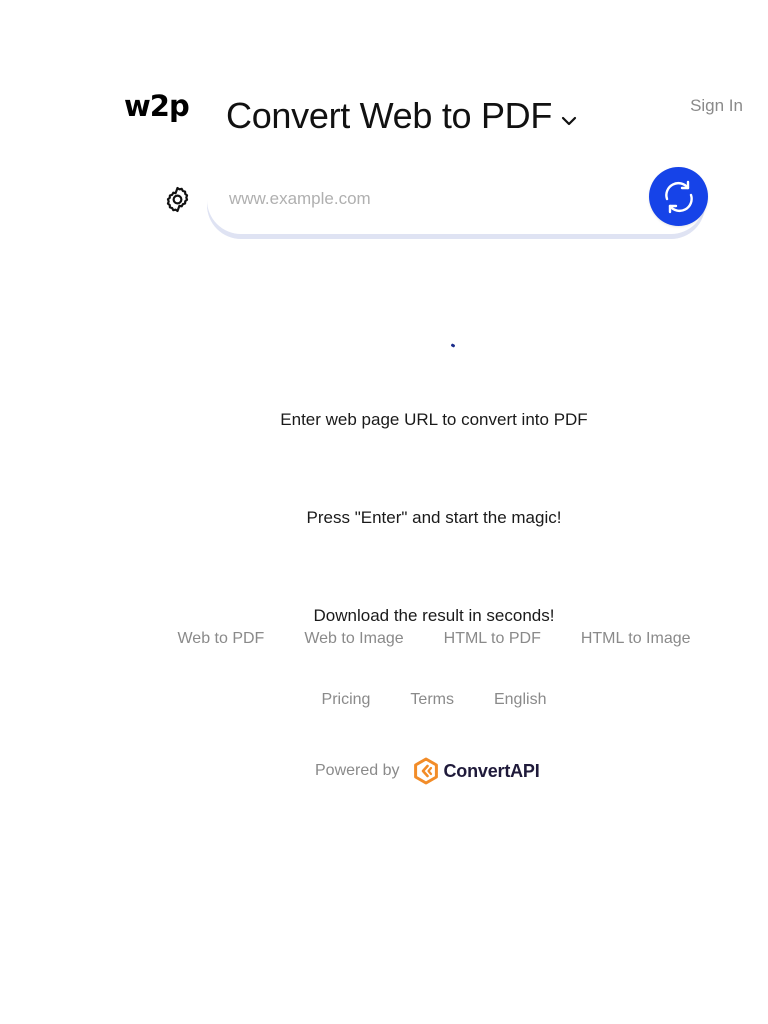  I want to click on convertapi-logo-icon, so click(425, 771).